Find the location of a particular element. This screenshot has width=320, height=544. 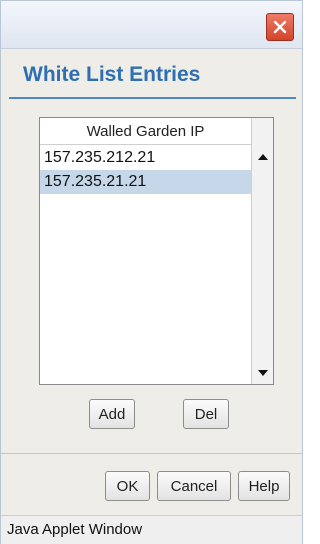

window-titlebar is located at coordinates (151, 25).